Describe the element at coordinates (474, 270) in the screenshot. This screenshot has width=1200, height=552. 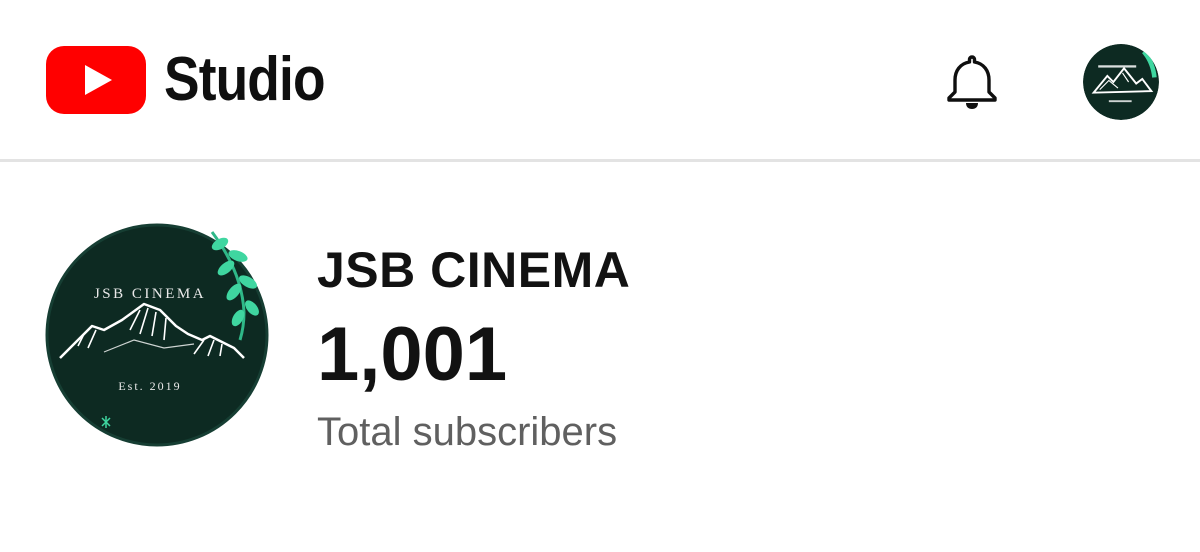
I see `channel-name: JSB CINEMA` at that location.